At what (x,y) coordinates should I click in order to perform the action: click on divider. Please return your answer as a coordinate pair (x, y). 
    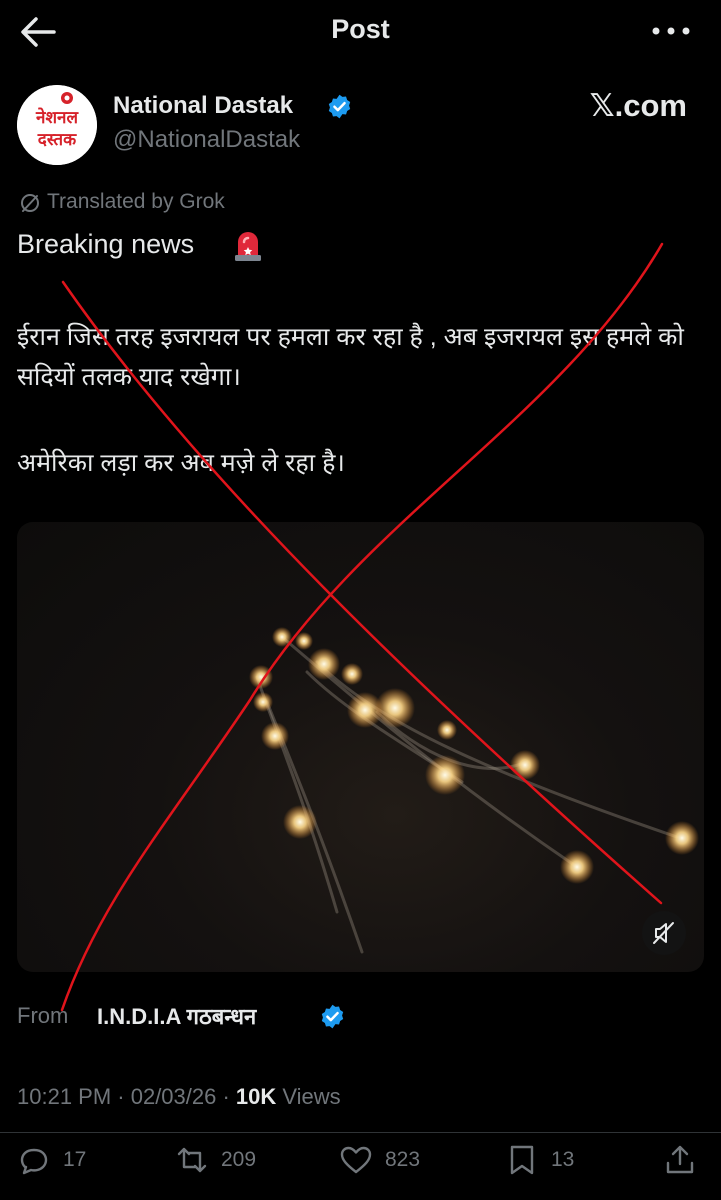
    Looking at the image, I should click on (360, 1132).